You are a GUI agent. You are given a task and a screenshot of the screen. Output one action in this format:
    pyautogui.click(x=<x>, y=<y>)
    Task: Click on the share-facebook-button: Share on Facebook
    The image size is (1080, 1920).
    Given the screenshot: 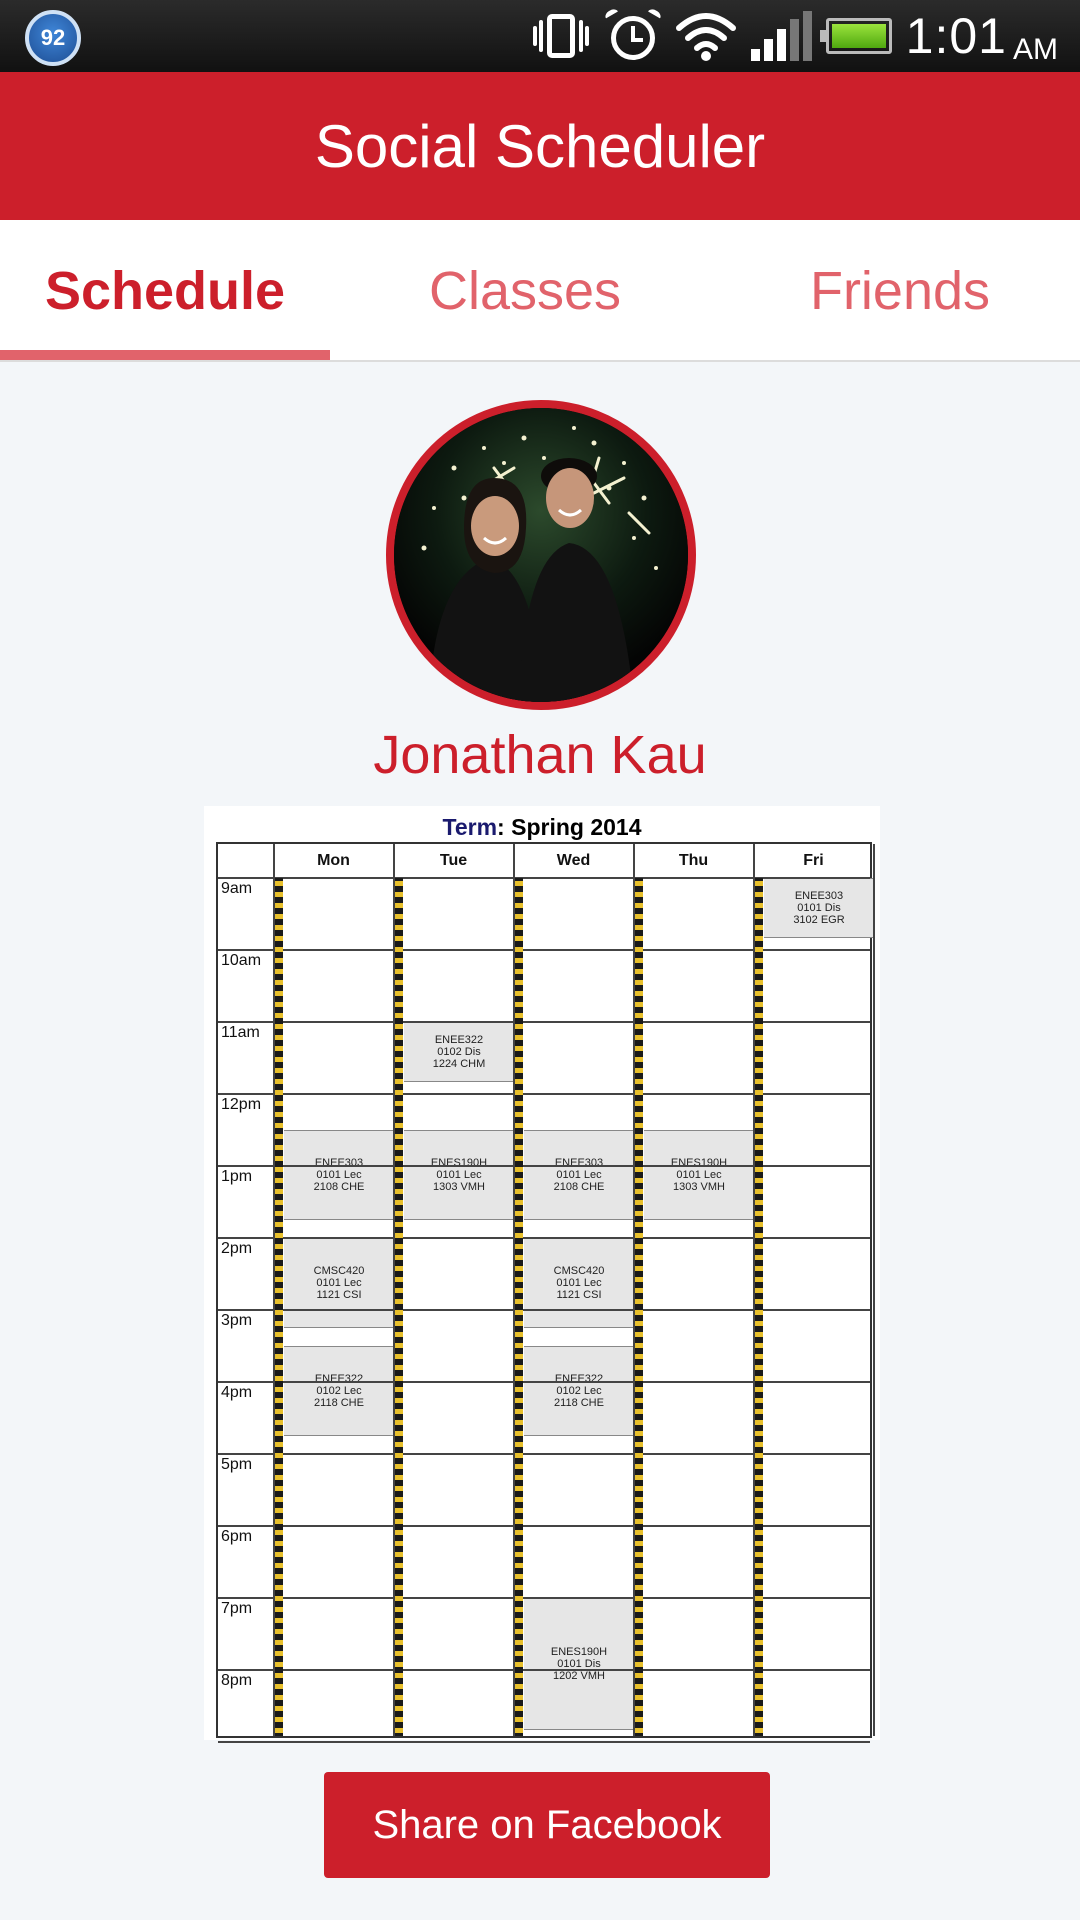 What is the action you would take?
    pyautogui.click(x=547, y=1825)
    